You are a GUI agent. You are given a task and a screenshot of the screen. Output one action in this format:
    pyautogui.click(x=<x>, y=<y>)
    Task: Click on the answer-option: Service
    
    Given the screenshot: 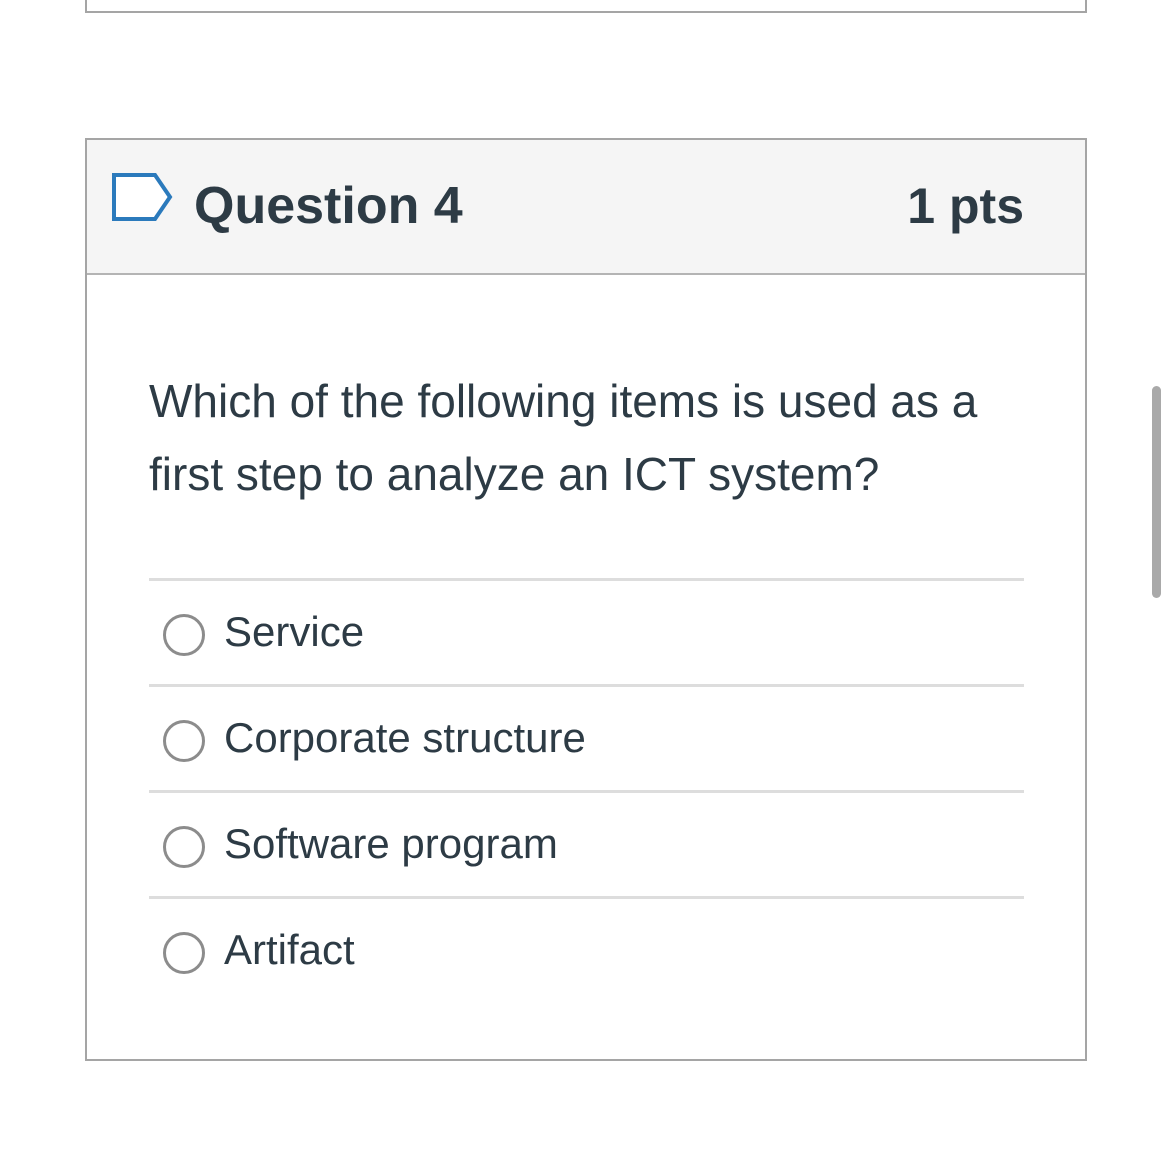 What is the action you would take?
    pyautogui.click(x=586, y=631)
    